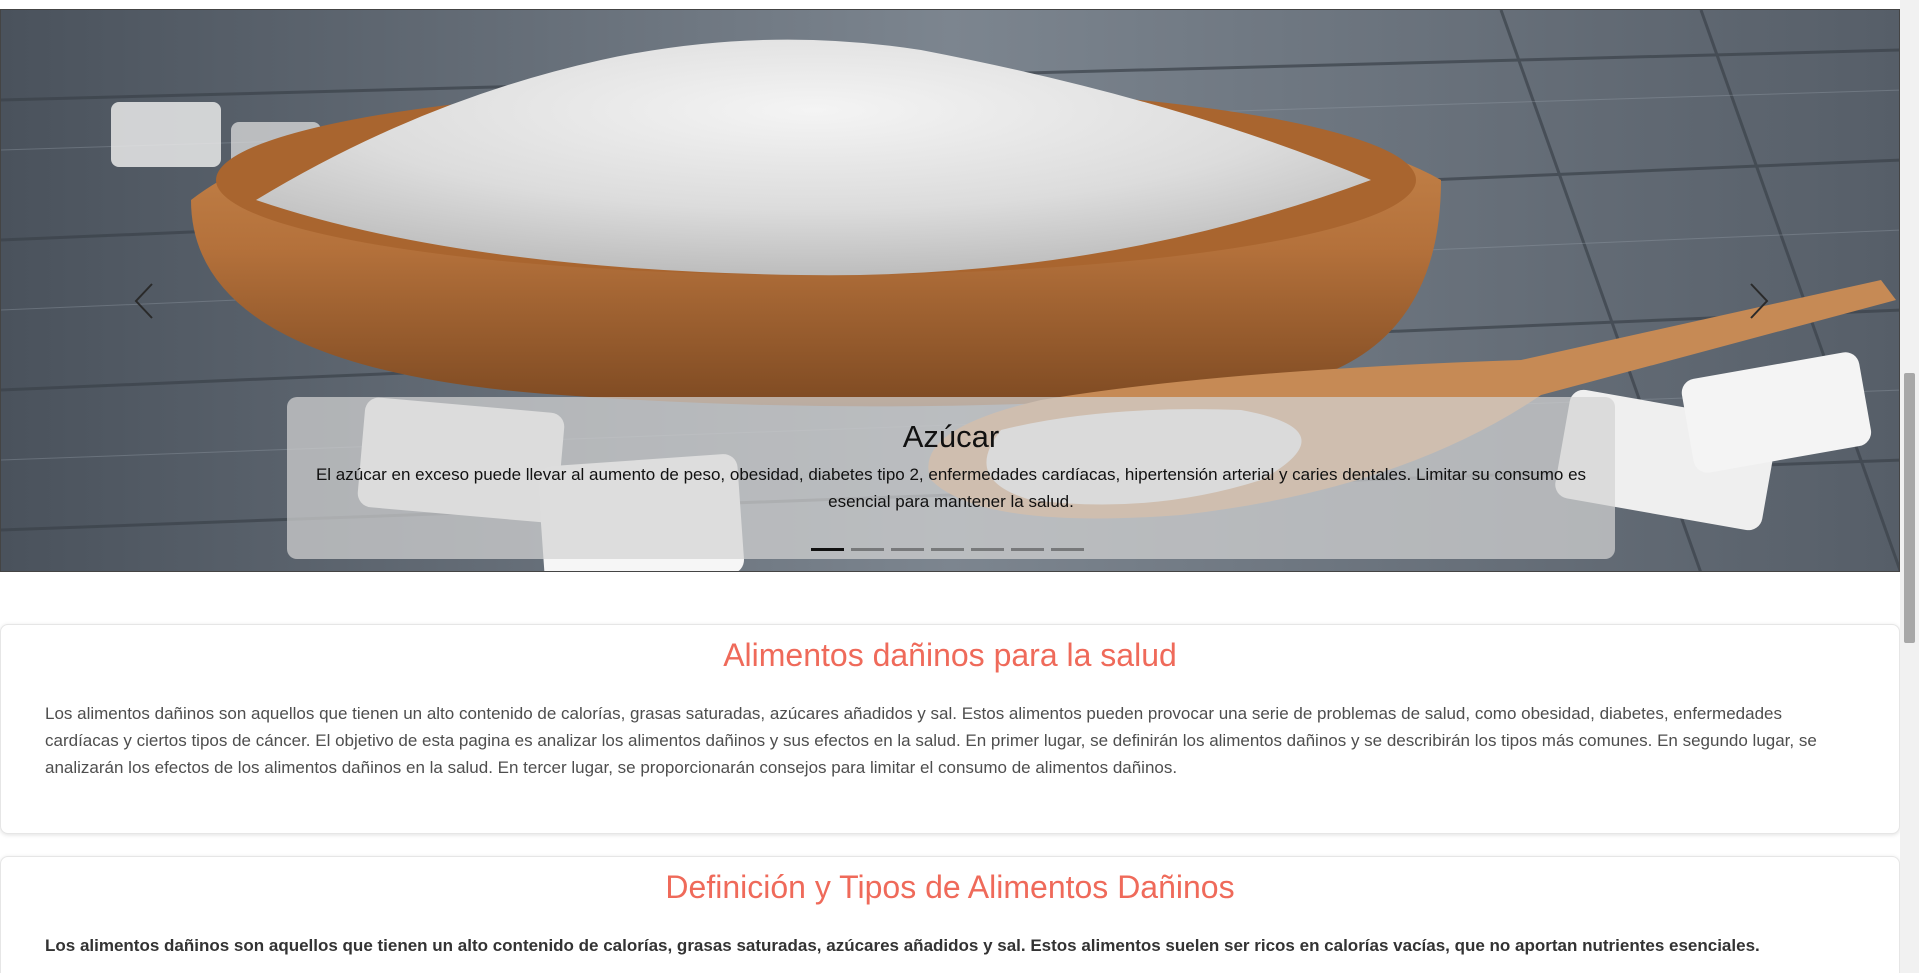 This screenshot has width=1919, height=973. I want to click on chevron-right-icon, so click(1759, 301).